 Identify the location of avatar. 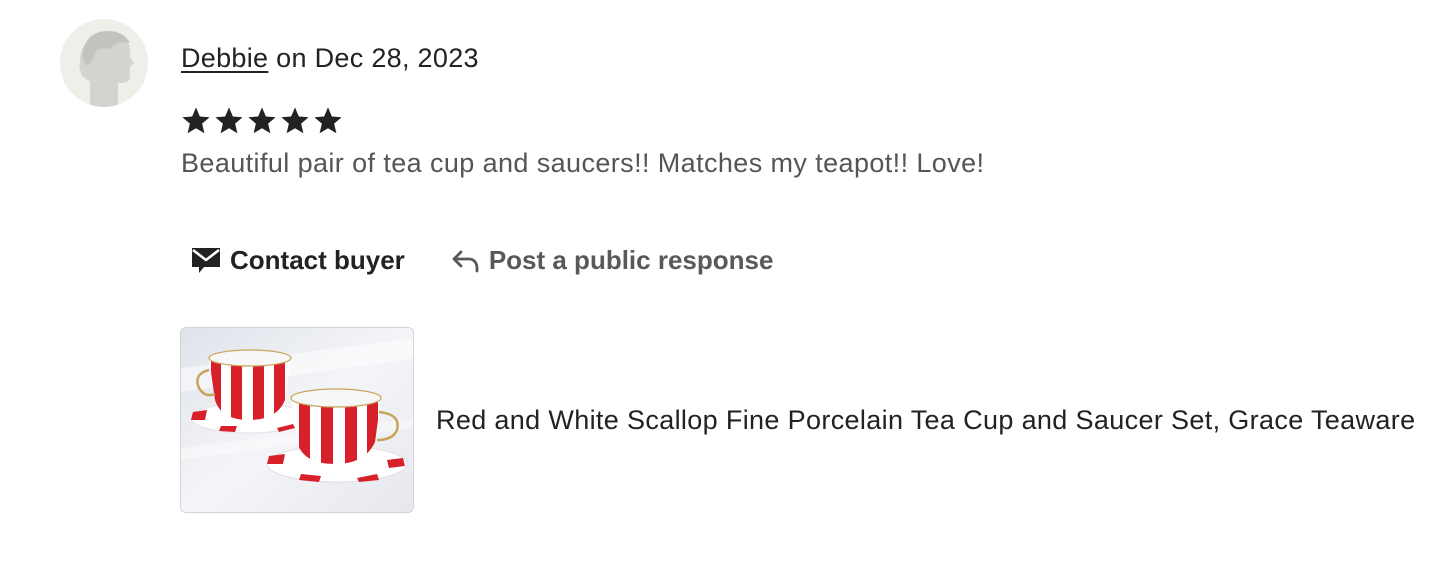
(104, 63).